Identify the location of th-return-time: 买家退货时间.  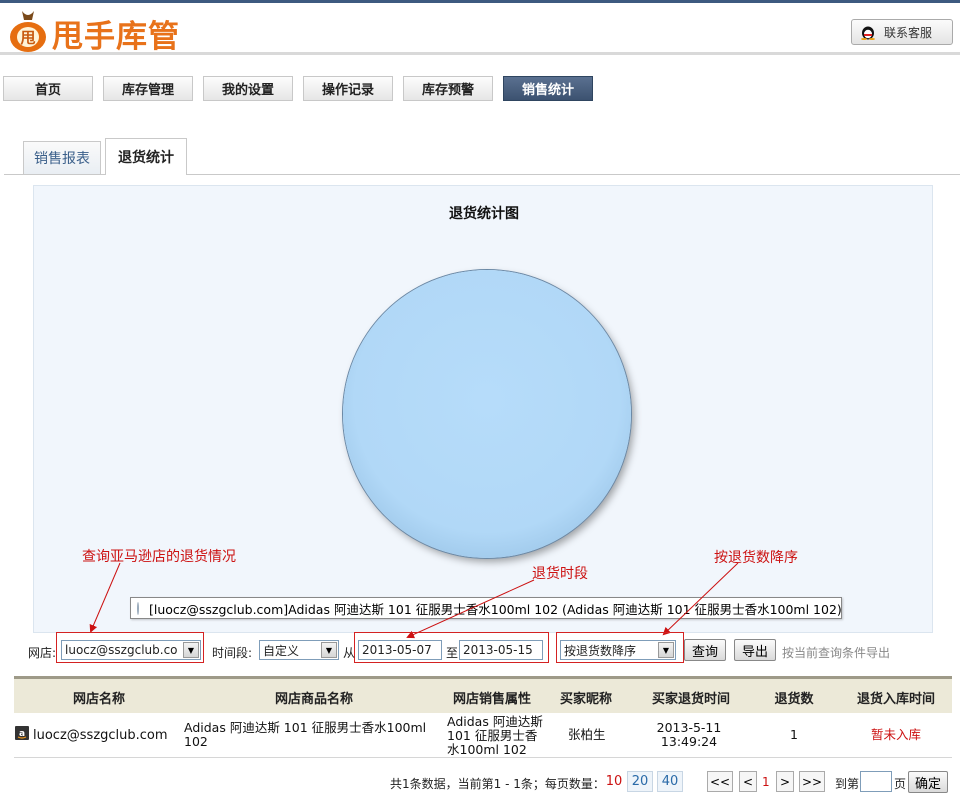
(690, 699).